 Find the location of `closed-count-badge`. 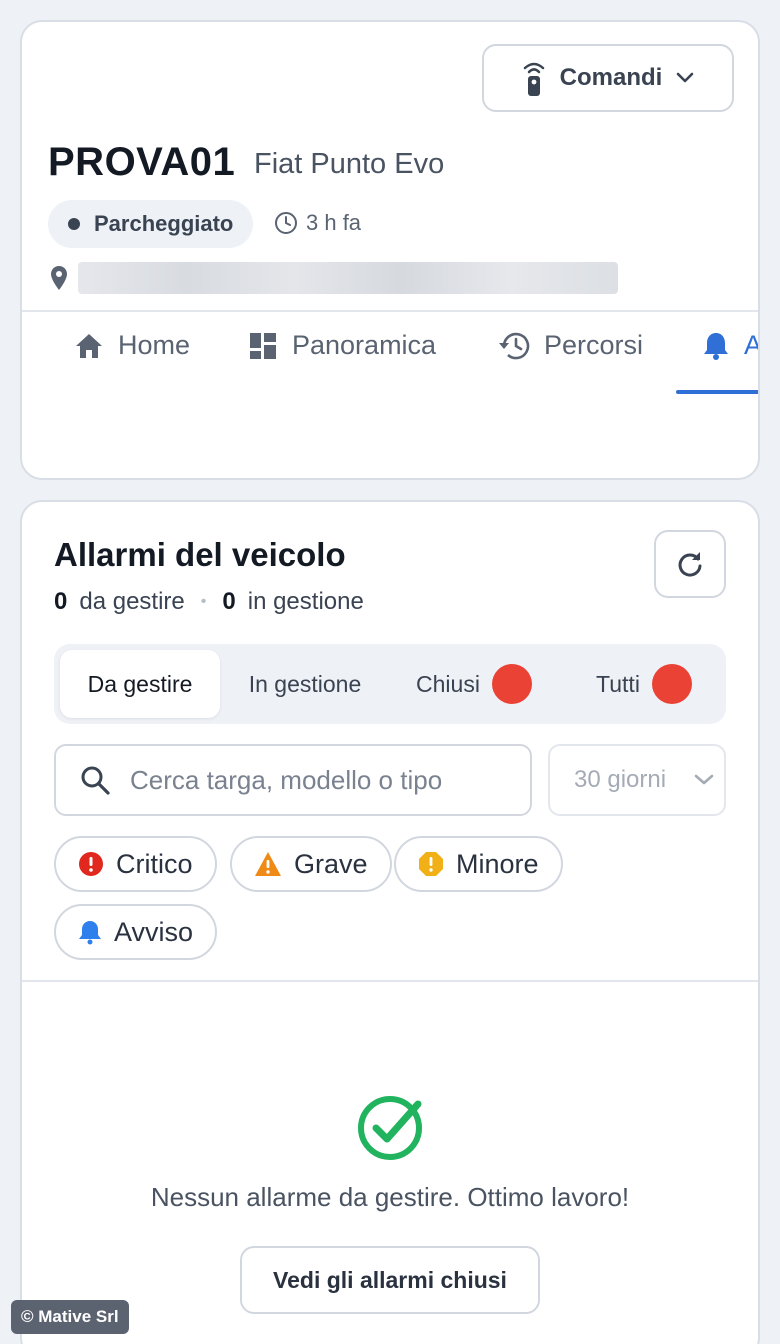

closed-count-badge is located at coordinates (511, 684).